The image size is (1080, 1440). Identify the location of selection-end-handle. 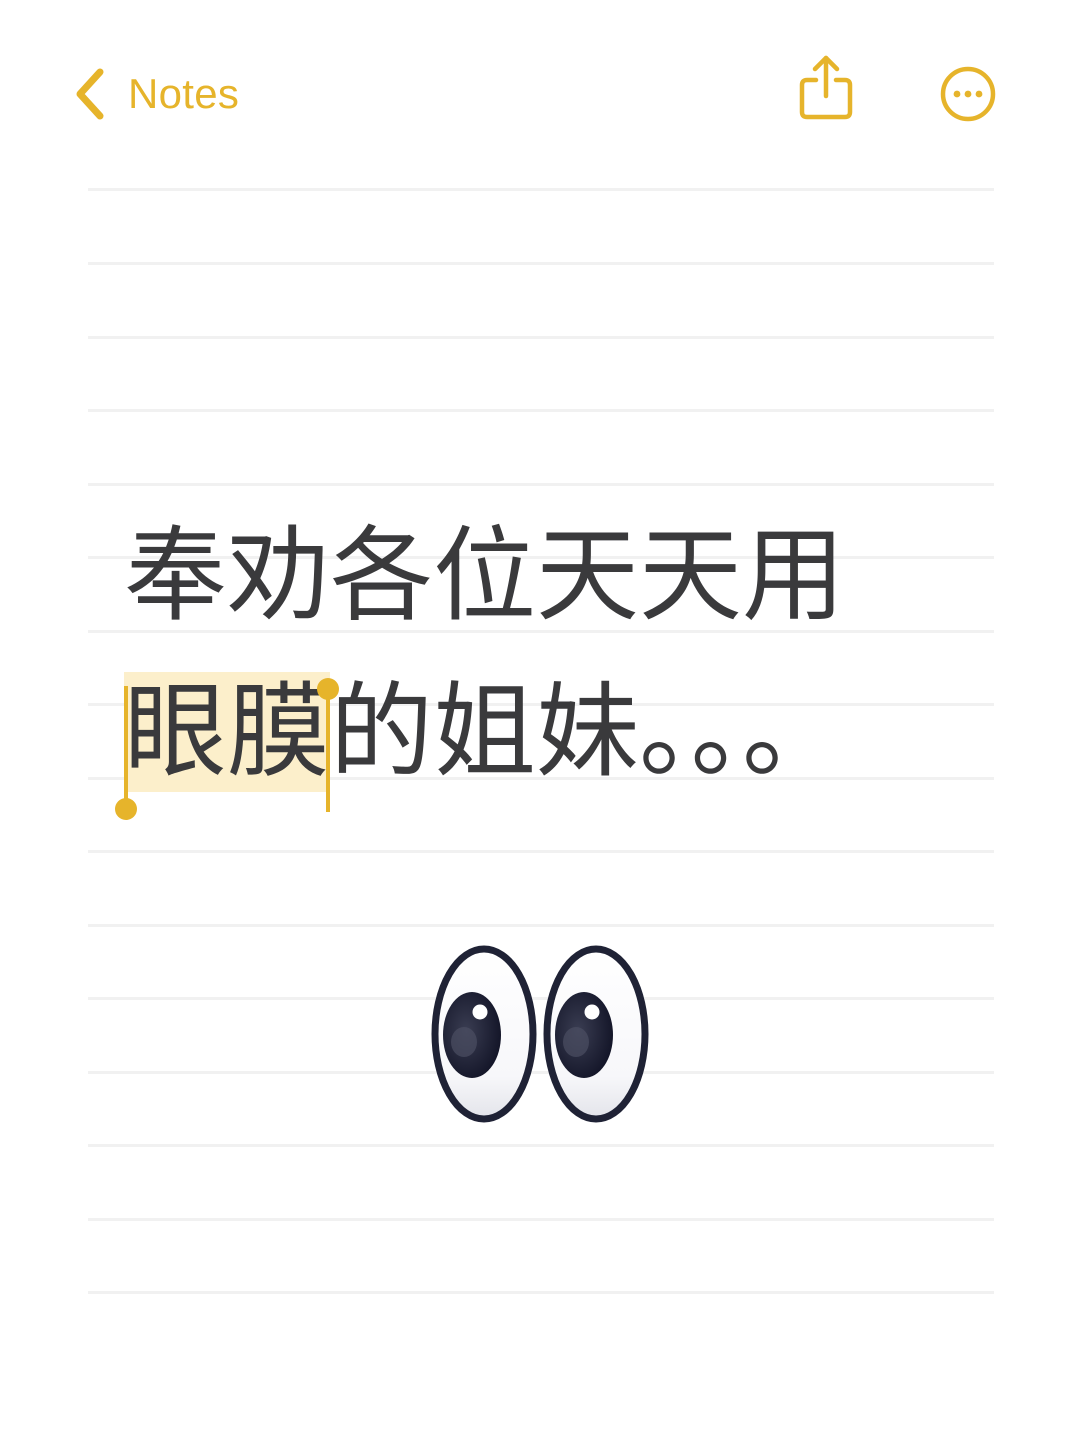
(328, 689).